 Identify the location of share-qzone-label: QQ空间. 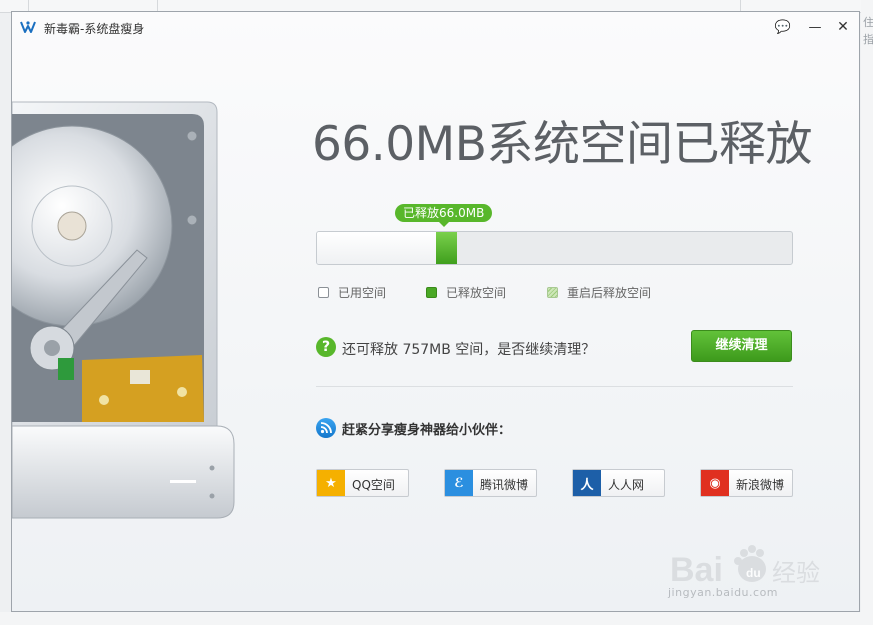
(373, 485).